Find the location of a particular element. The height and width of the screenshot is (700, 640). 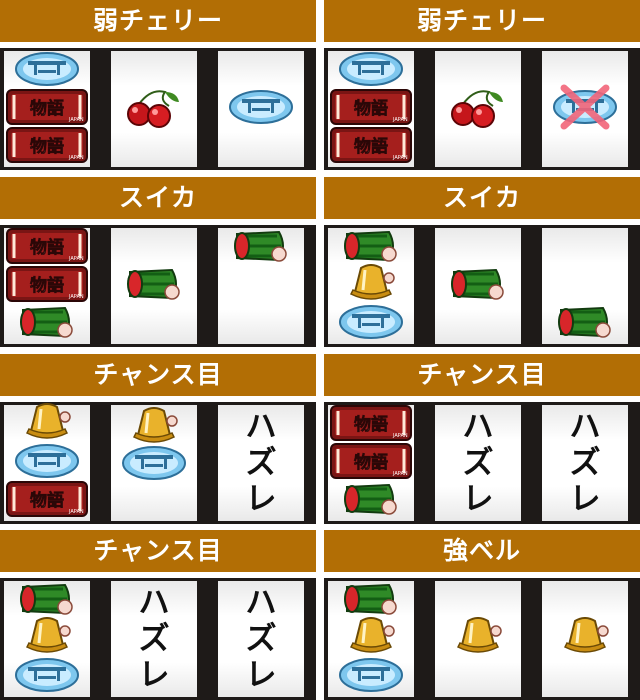

reel-frame: ハズレ ハズレ is located at coordinates (158, 639).